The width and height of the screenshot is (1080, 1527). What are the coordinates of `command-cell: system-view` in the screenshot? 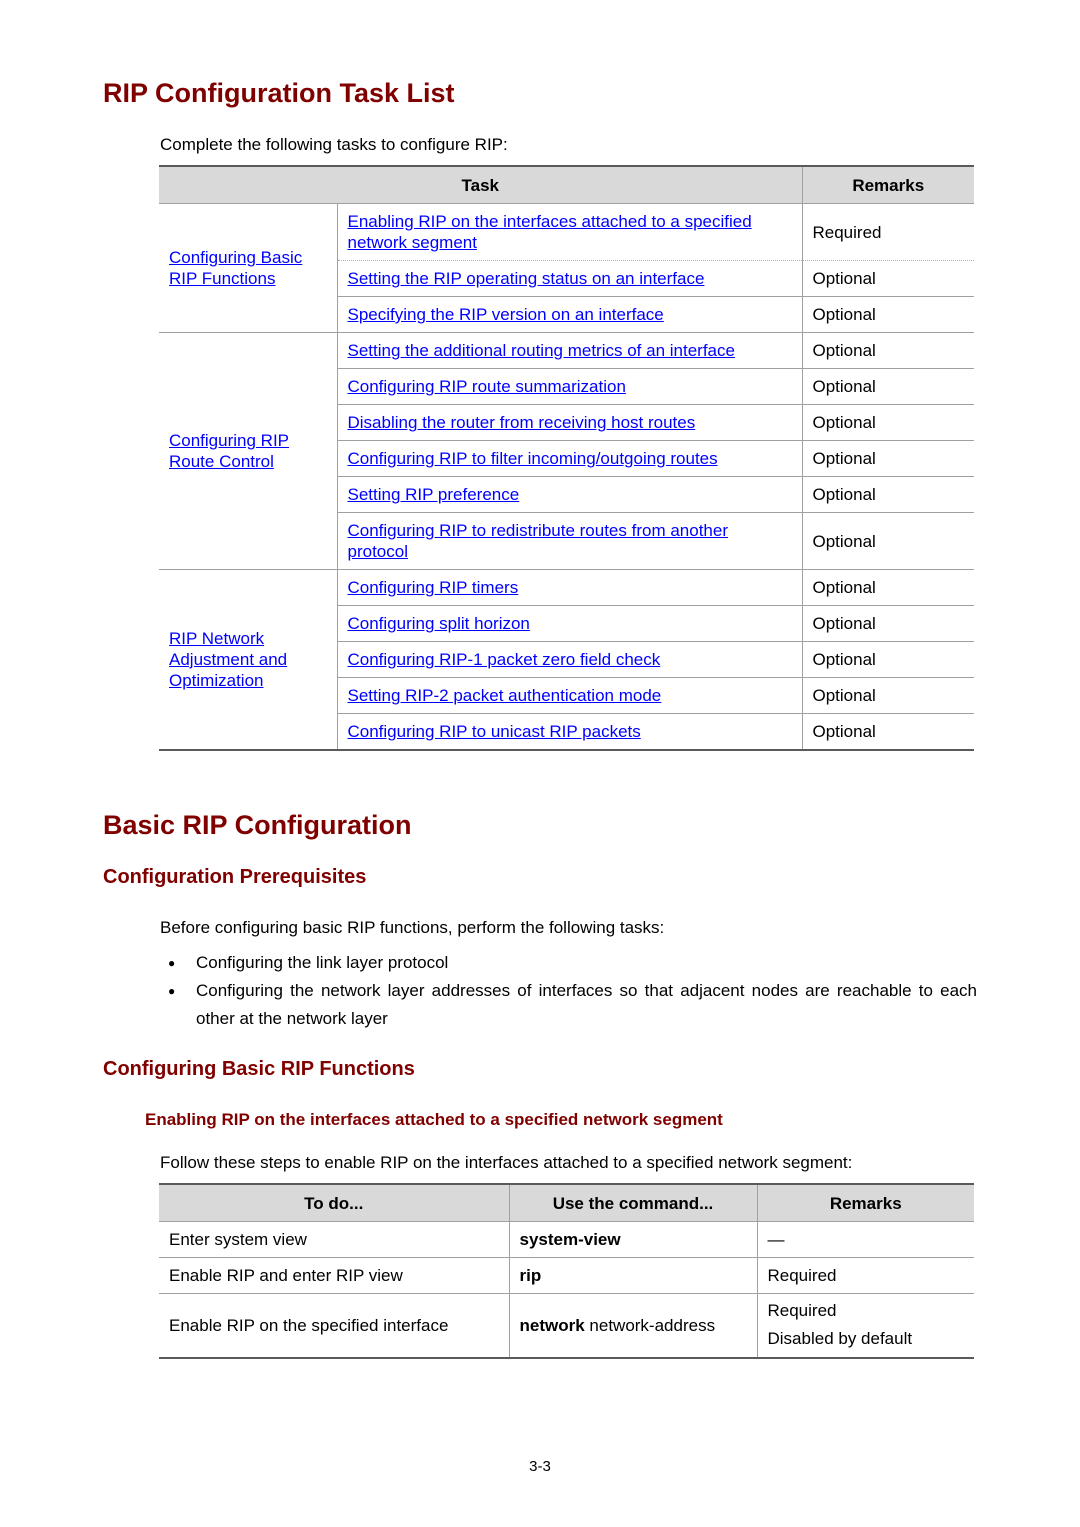 It's located at (632, 1239).